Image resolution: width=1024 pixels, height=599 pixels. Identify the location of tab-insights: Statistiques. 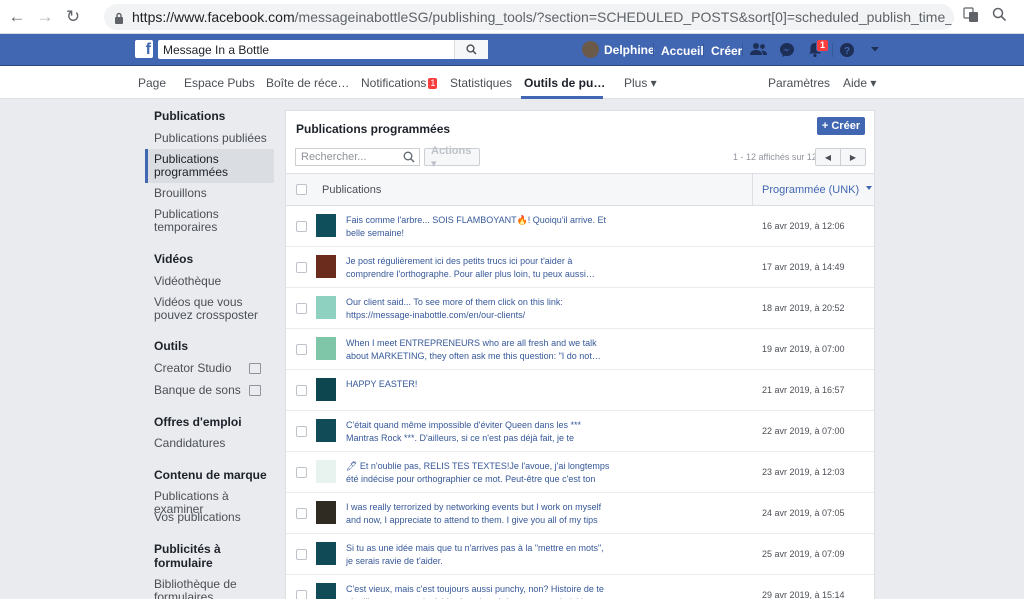
(481, 83).